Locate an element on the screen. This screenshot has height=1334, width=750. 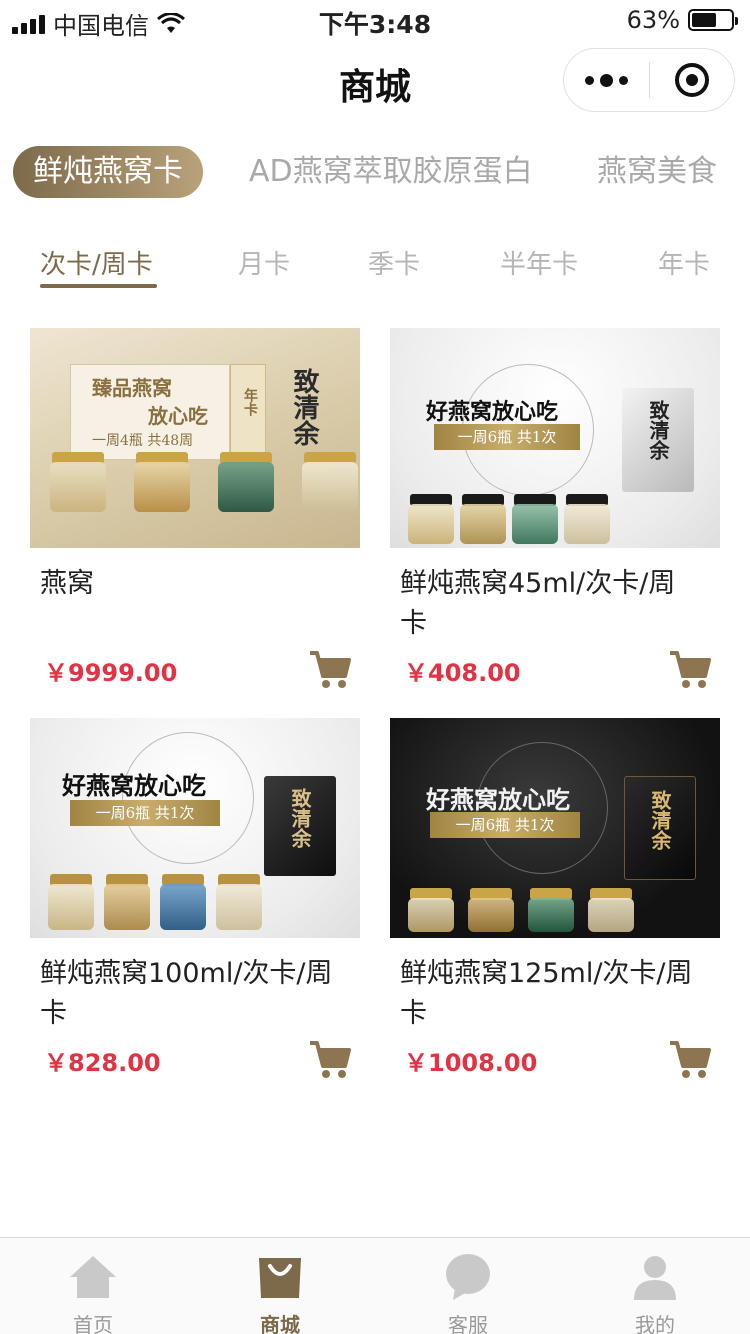
chat-bubble-icon is located at coordinates (468, 1277).